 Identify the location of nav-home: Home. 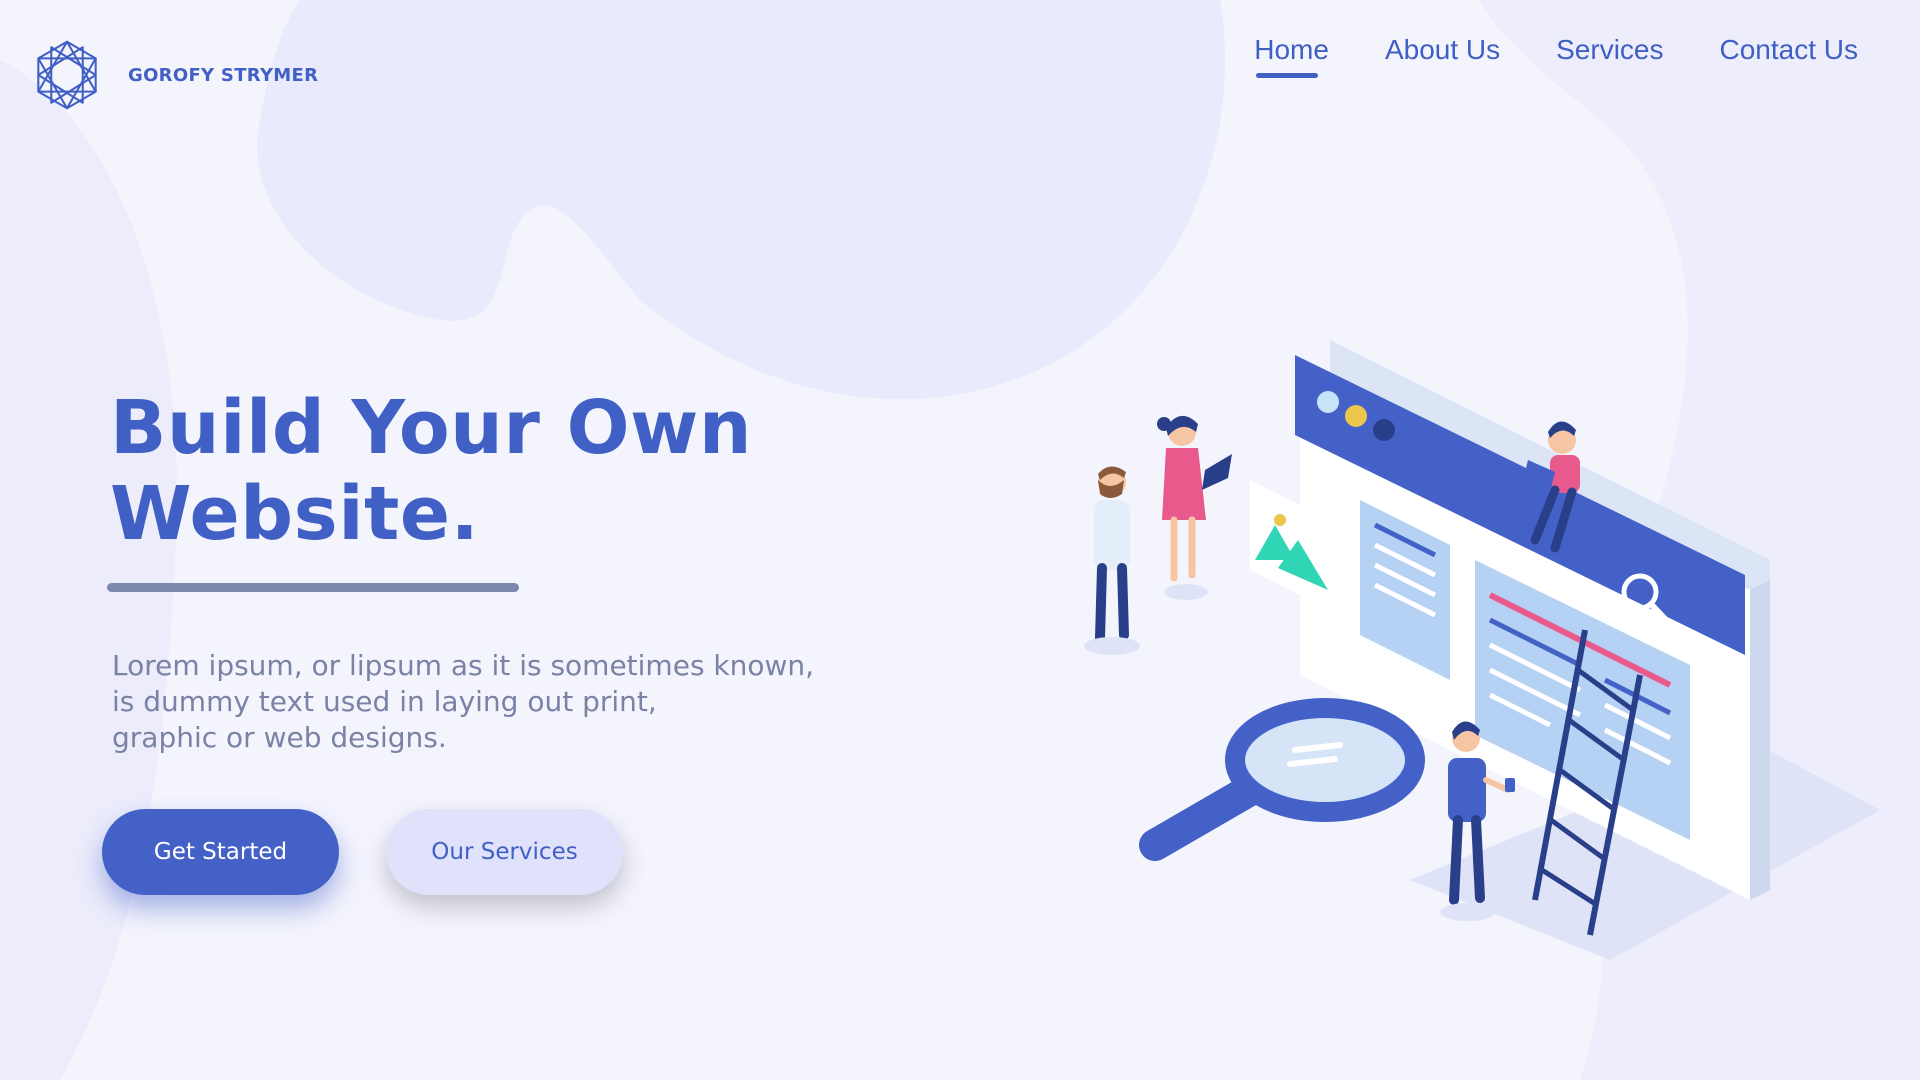
(1291, 56).